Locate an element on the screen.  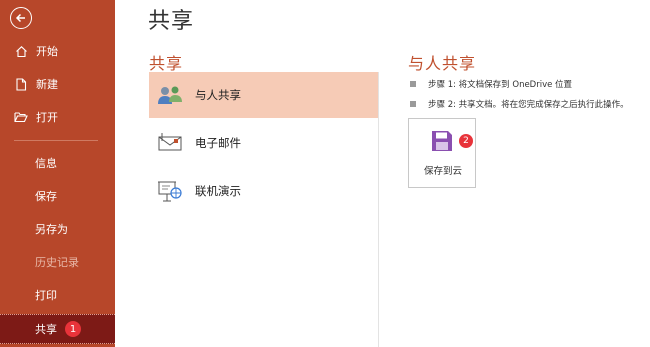
sidebar-divider is located at coordinates (56, 140).